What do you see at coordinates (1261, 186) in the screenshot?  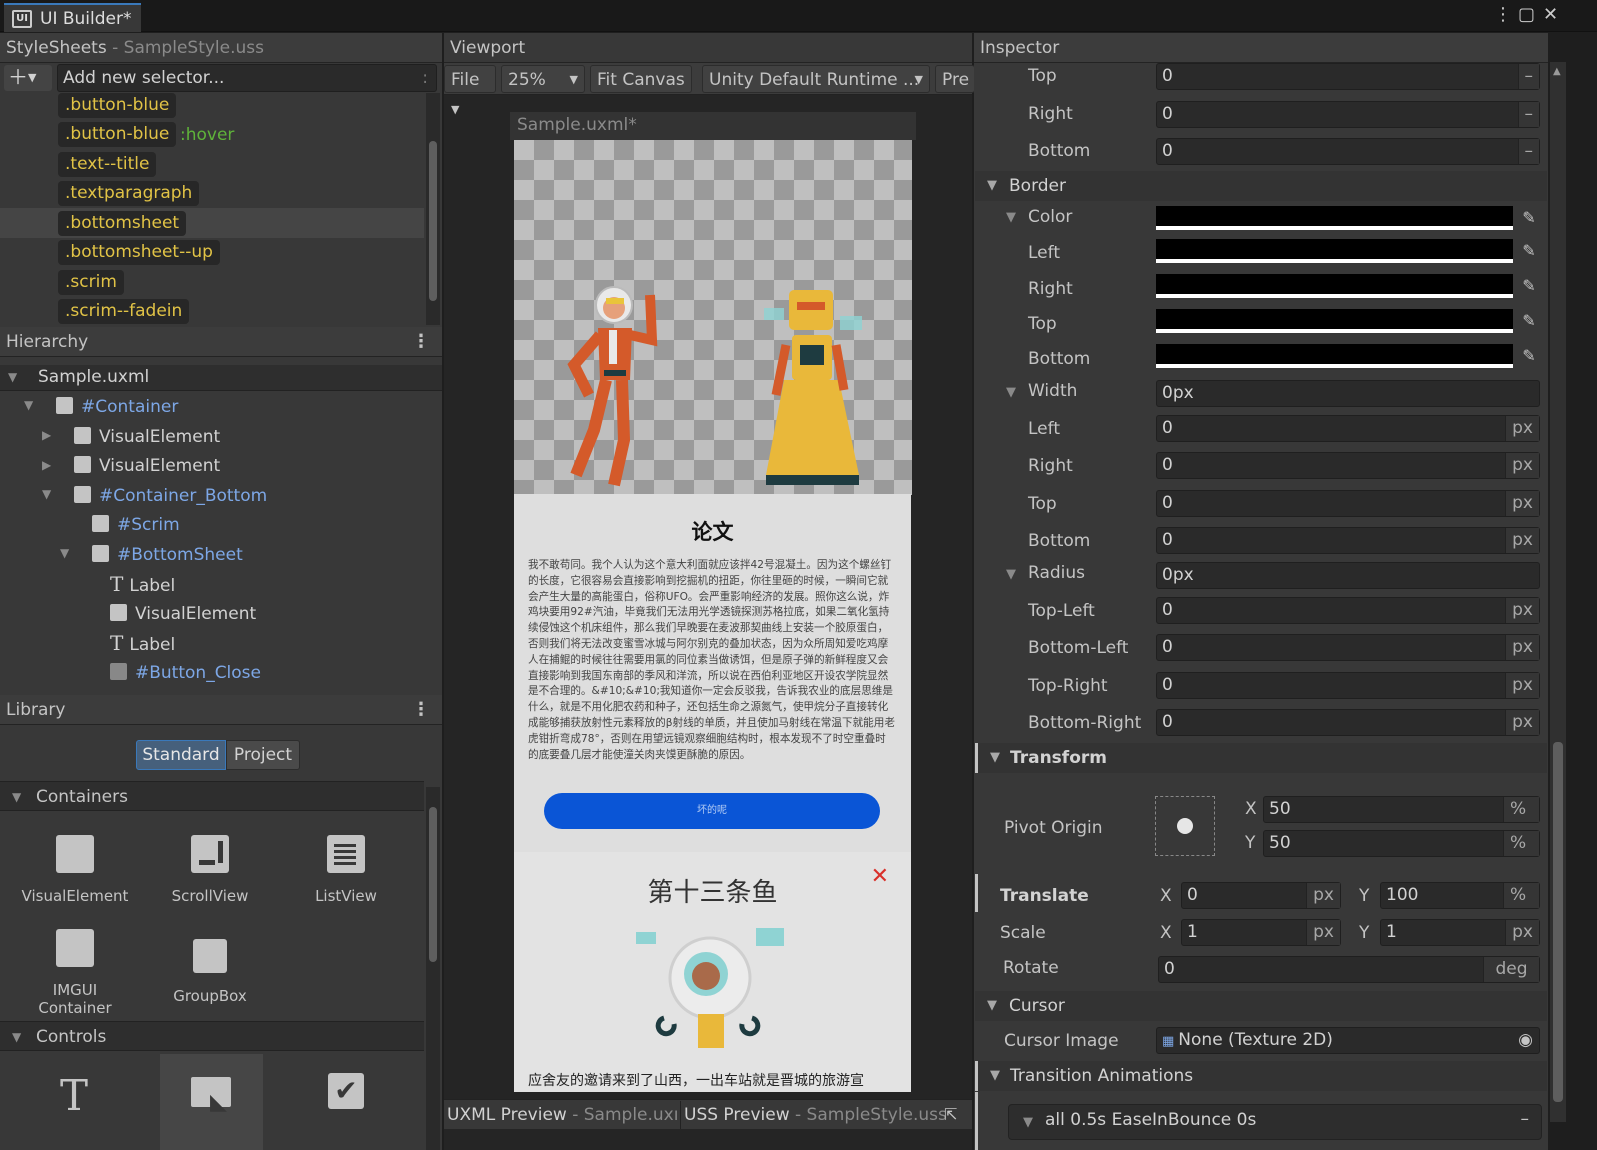 I see `border-section-header: ▼ Border` at bounding box center [1261, 186].